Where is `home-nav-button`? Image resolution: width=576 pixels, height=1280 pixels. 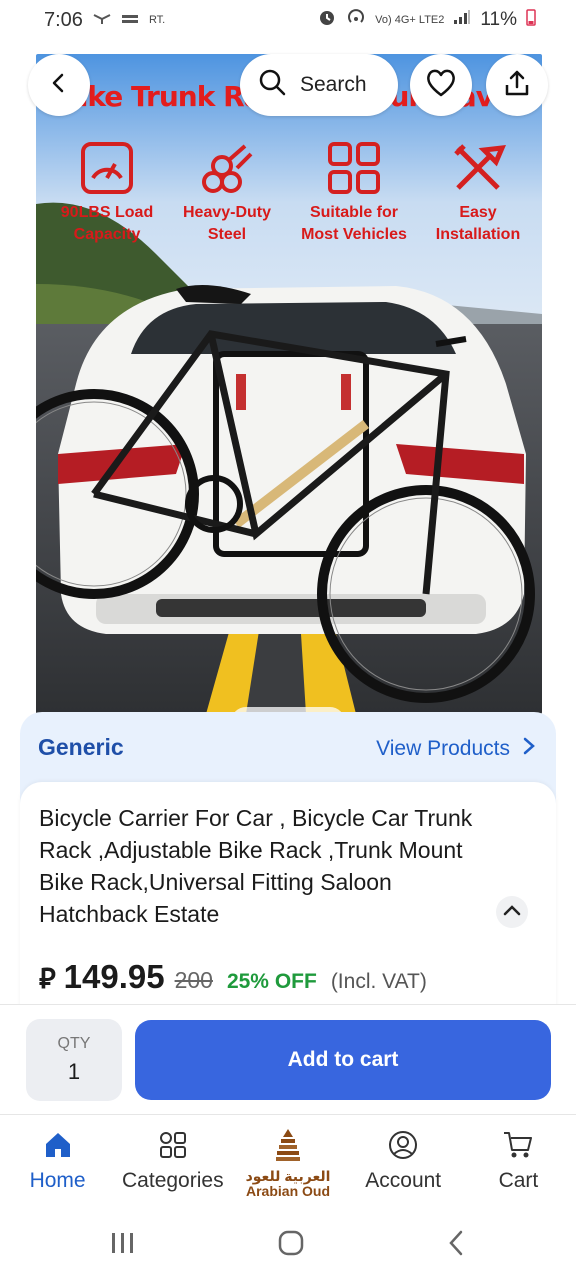 home-nav-button is located at coordinates (291, 1245).